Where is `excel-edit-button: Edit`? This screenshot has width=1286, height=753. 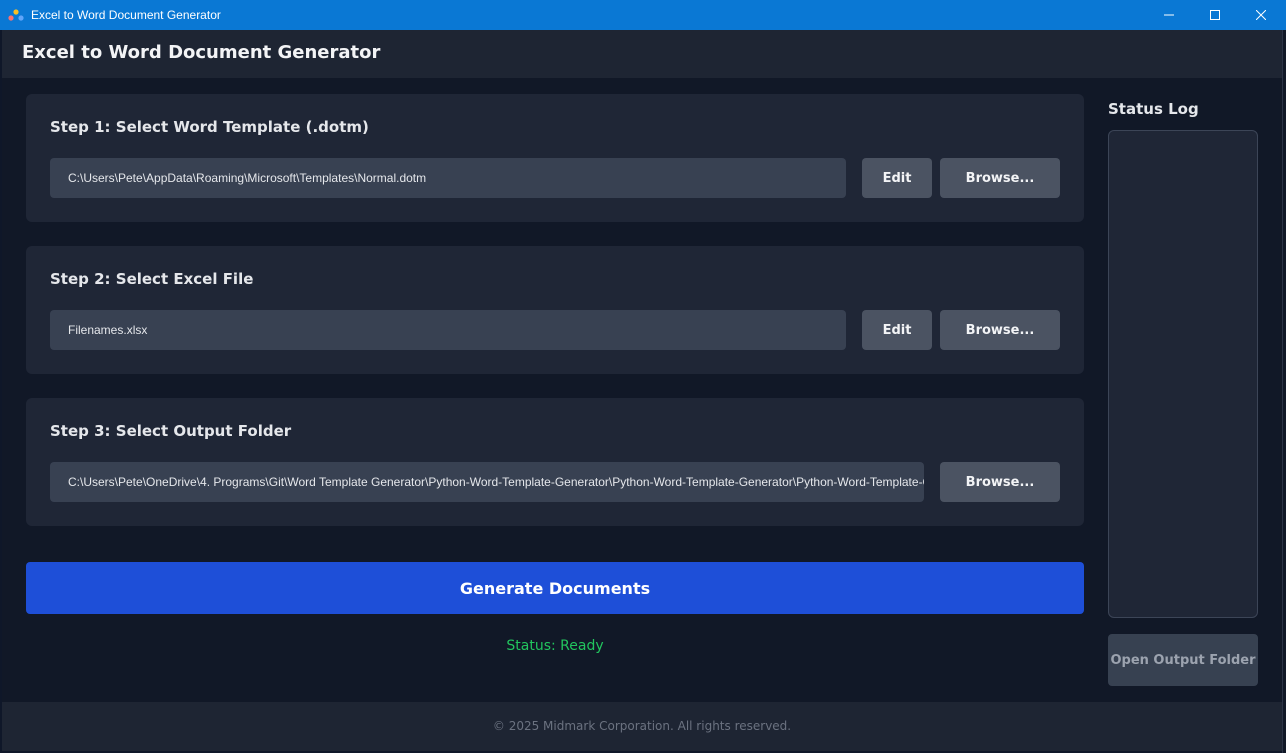
excel-edit-button: Edit is located at coordinates (897, 330).